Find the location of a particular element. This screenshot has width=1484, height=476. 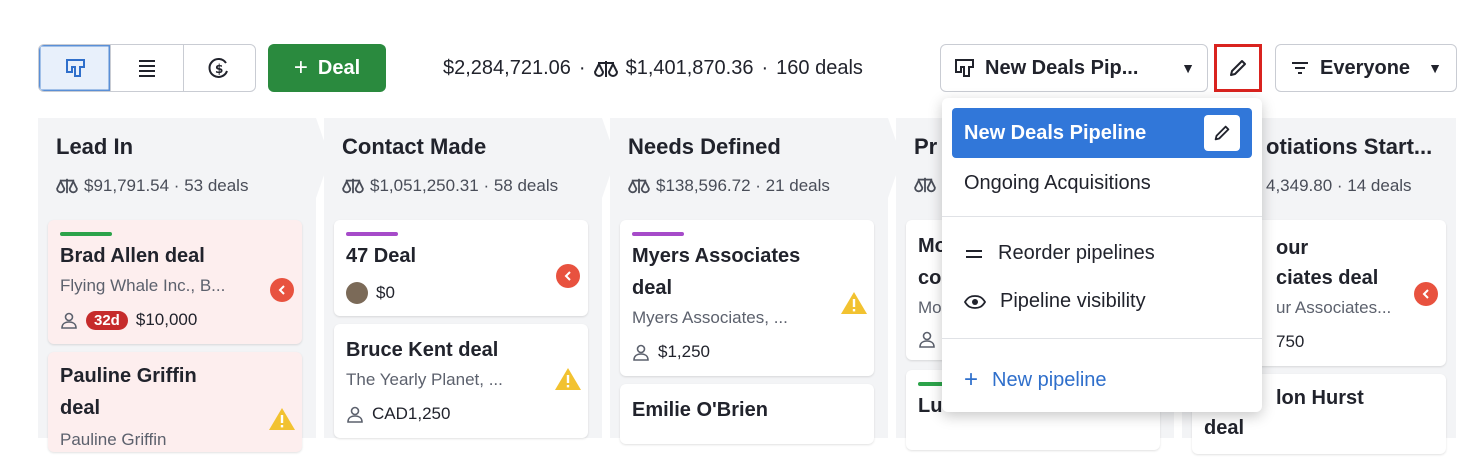

stage-meta-text: $138,596.72 · 21 deals is located at coordinates (743, 185).